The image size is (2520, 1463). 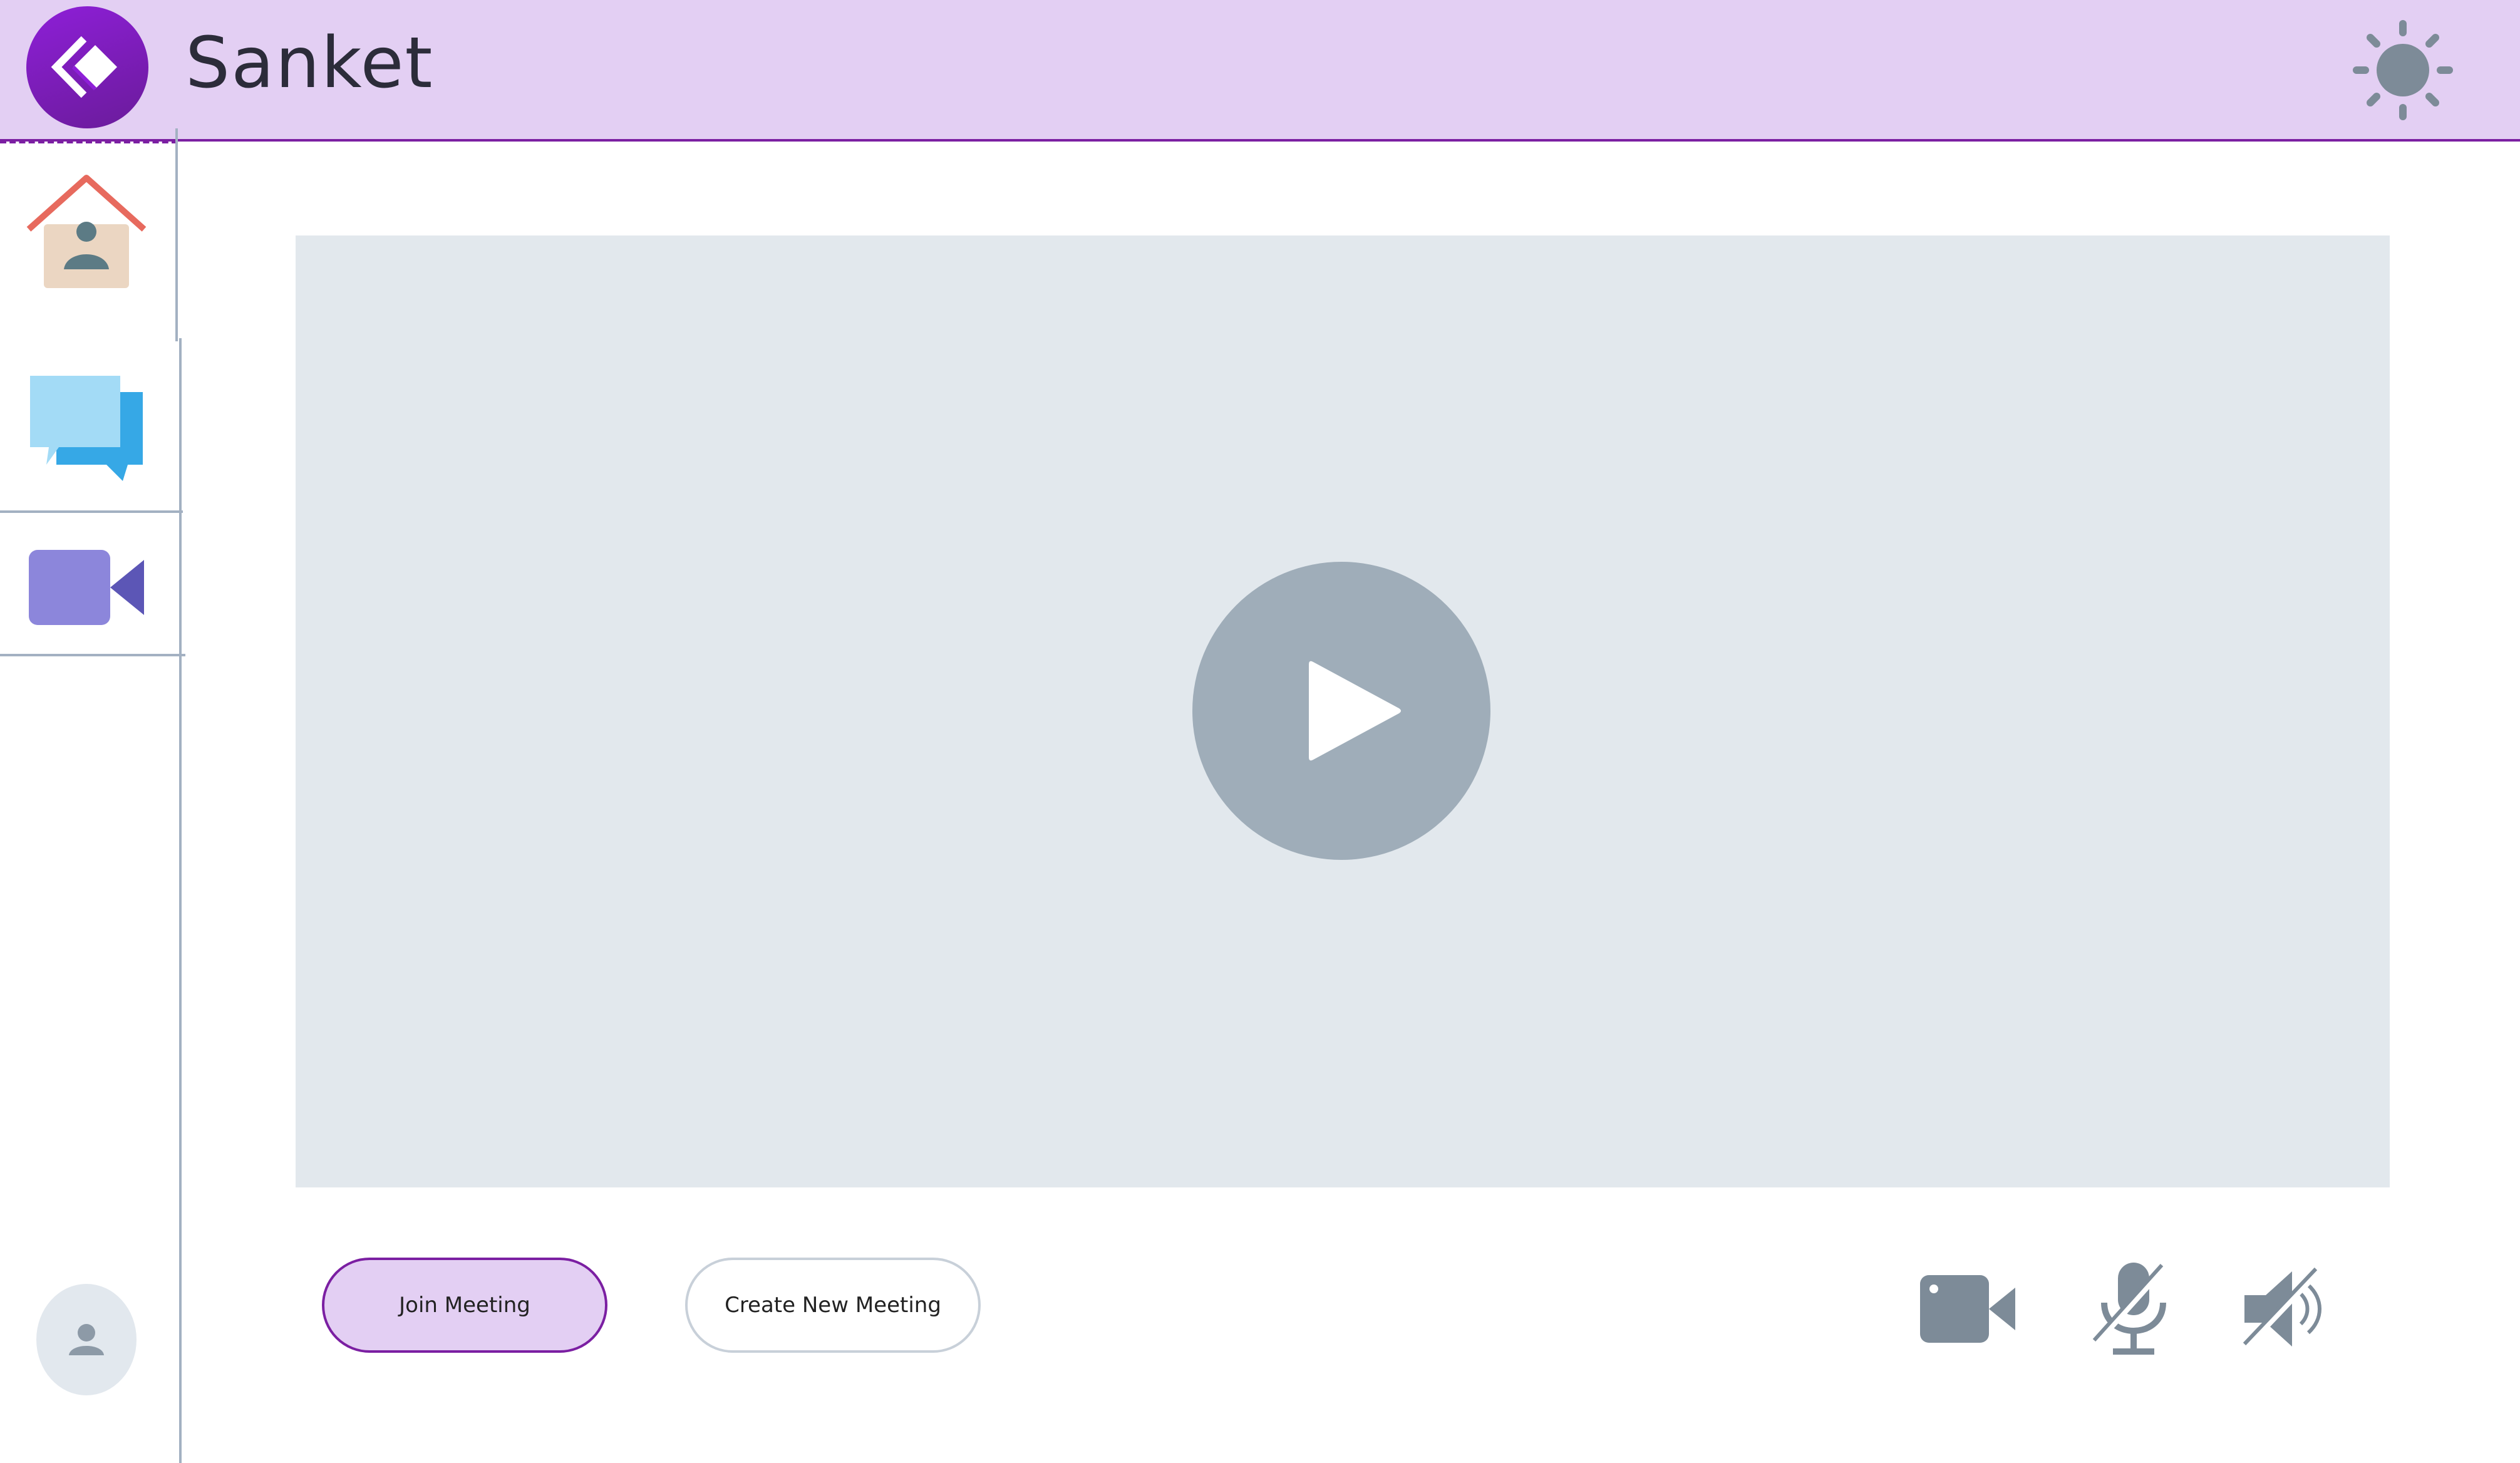 I want to click on sidebar-item-video, so click(x=87, y=601).